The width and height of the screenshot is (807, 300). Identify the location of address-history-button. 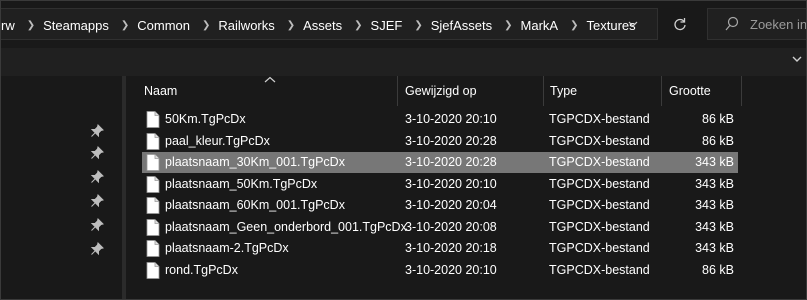
(633, 24).